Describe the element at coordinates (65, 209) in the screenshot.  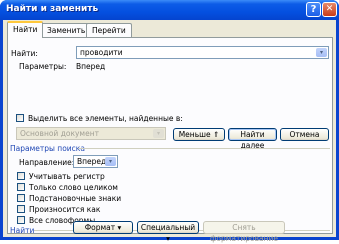
I see `sounds-like-label: Произносится как` at that location.